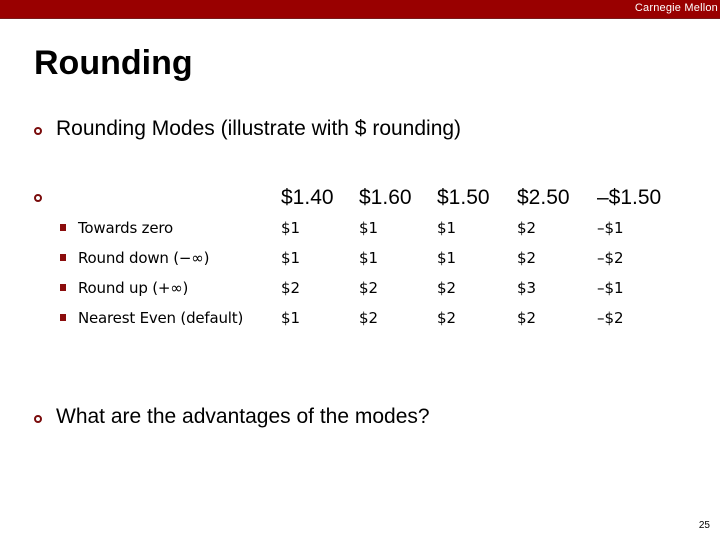 The image size is (720, 540). What do you see at coordinates (676, 8) in the screenshot?
I see `header-org-name: Carnegie Mellon` at bounding box center [676, 8].